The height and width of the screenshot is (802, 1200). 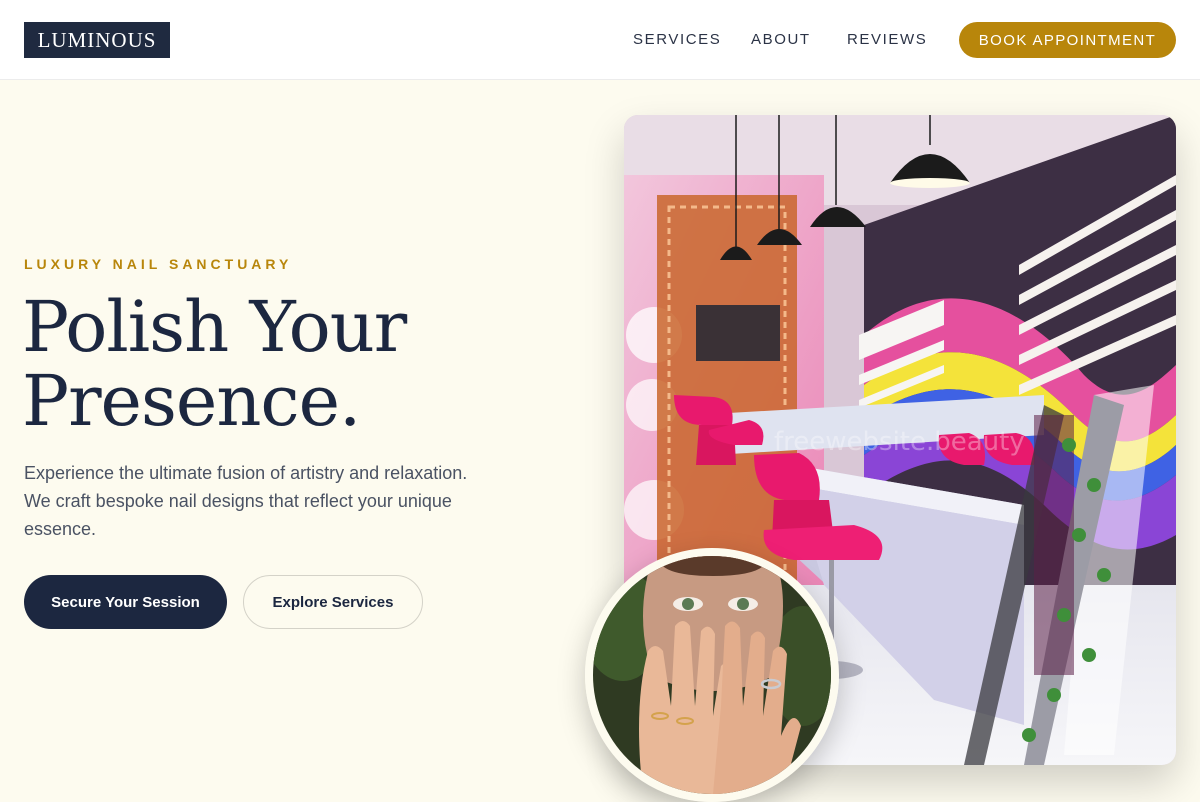 I want to click on nav-link-reviews: REVIEWS, so click(x=887, y=39).